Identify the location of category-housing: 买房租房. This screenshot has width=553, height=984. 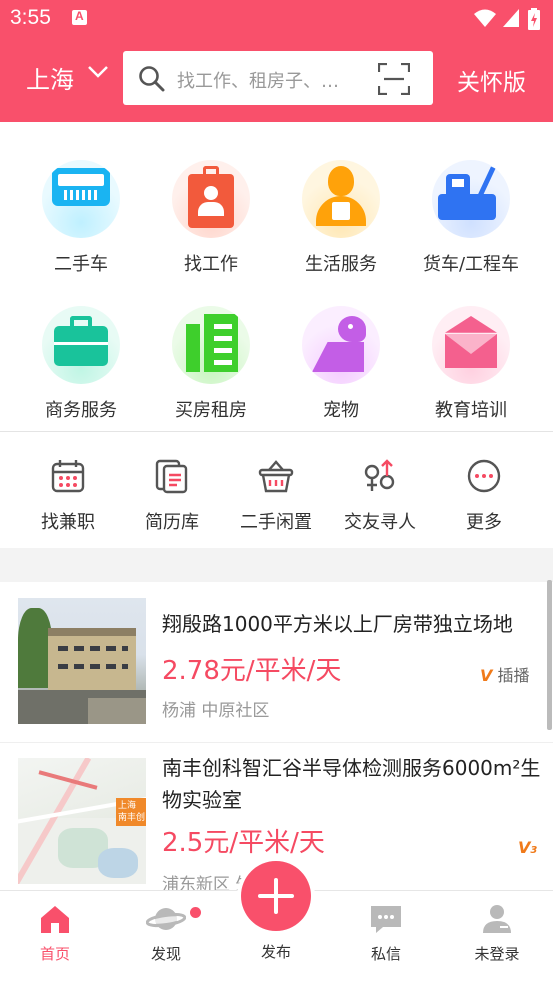
(211, 364).